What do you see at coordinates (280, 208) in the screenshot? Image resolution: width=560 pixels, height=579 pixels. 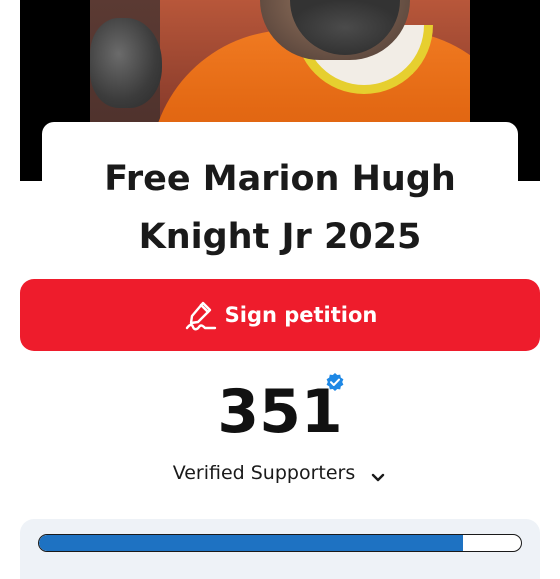 I see `petition-title: Free Marion Hugh Knight Jr 2025` at bounding box center [280, 208].